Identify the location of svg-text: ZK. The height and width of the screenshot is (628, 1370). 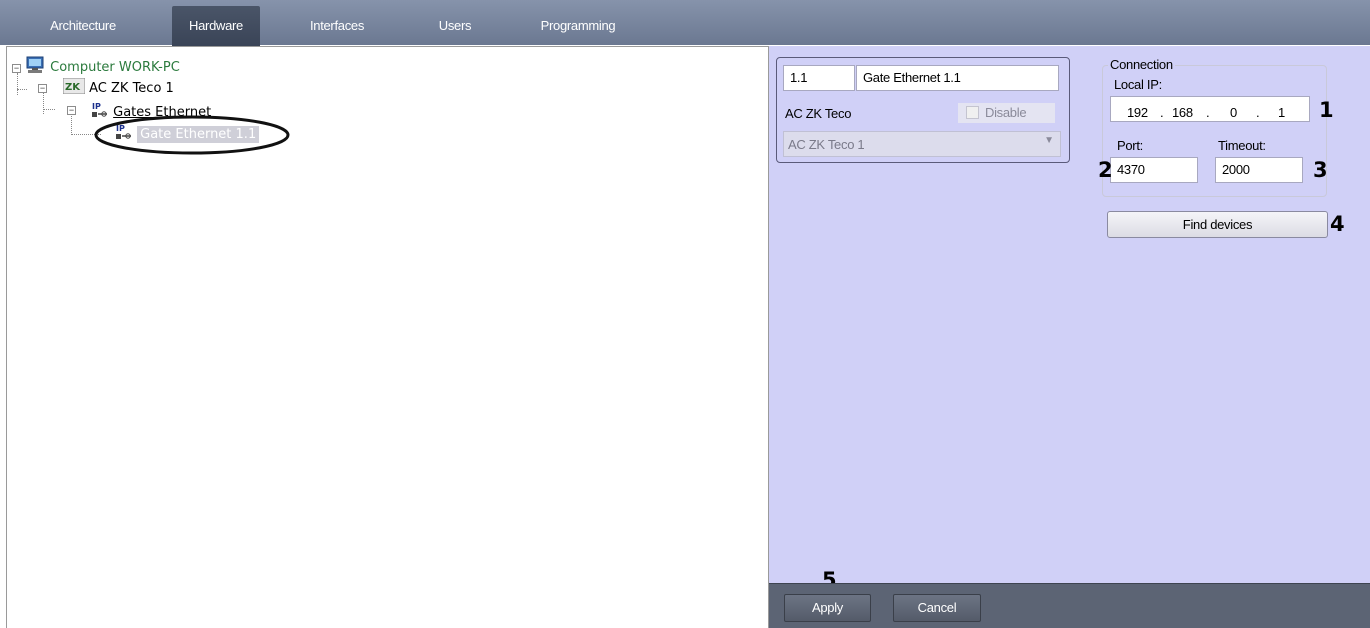
(73, 87).